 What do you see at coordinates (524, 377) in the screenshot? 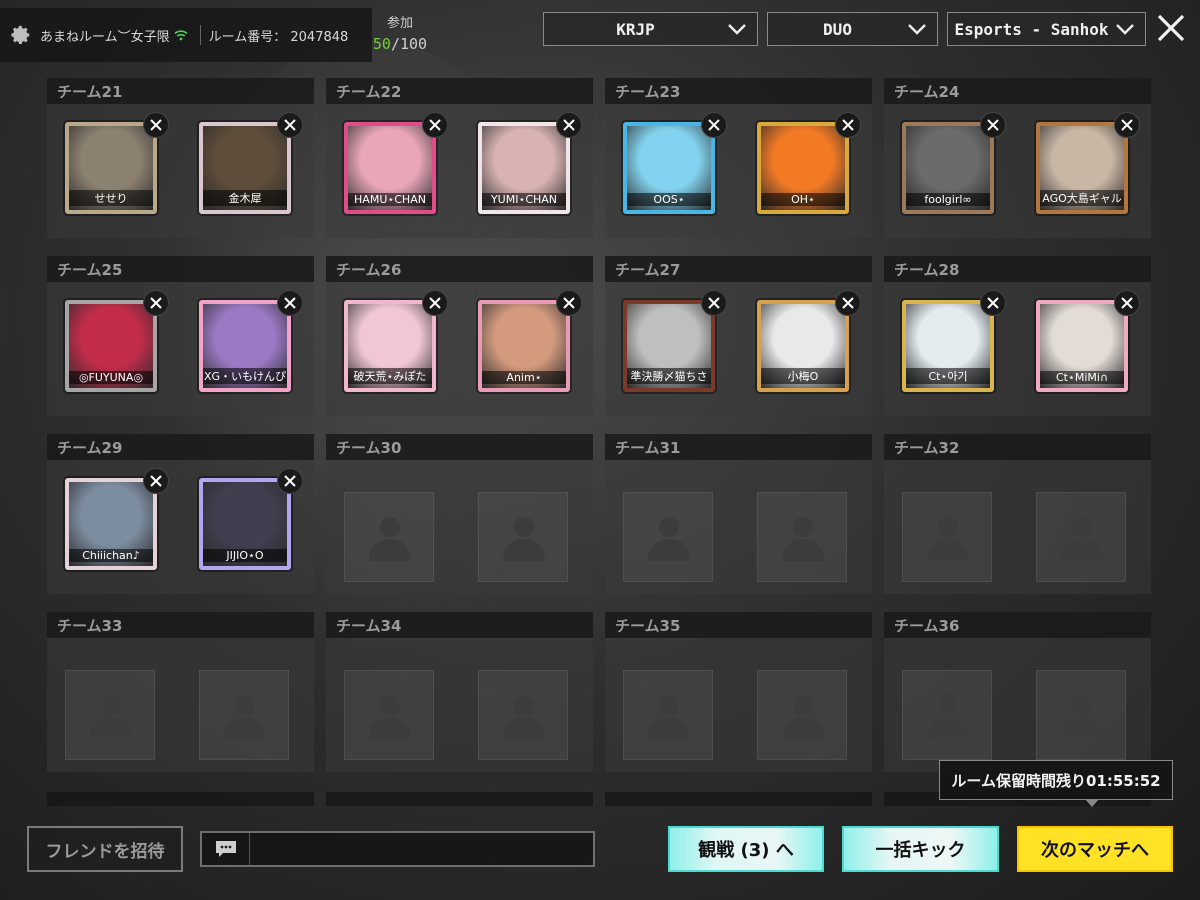
I see `player-name: Anim⋆` at bounding box center [524, 377].